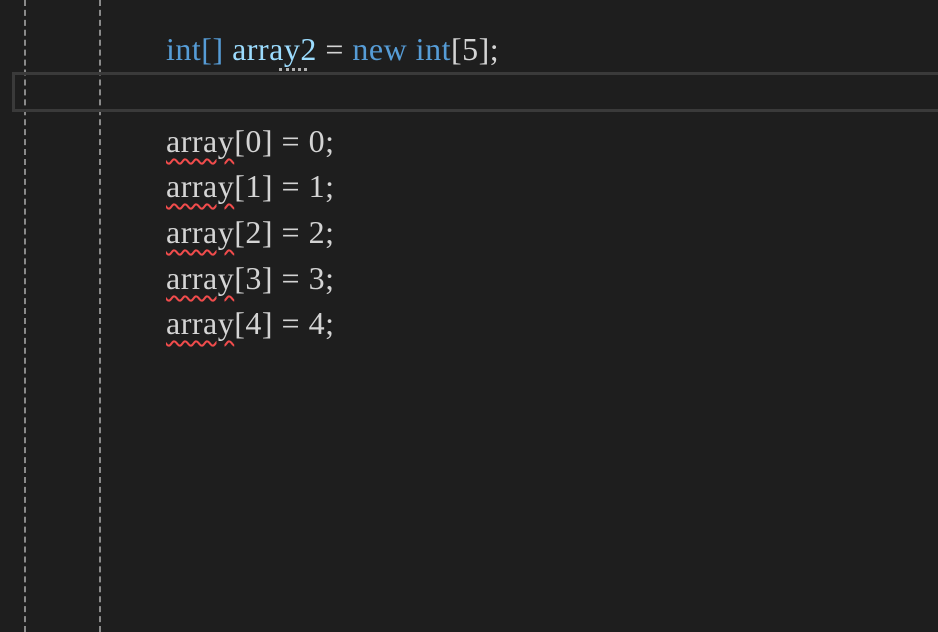  I want to click on code-line-array-declaration: int[] array2 = new int[5];, so click(332, 49).